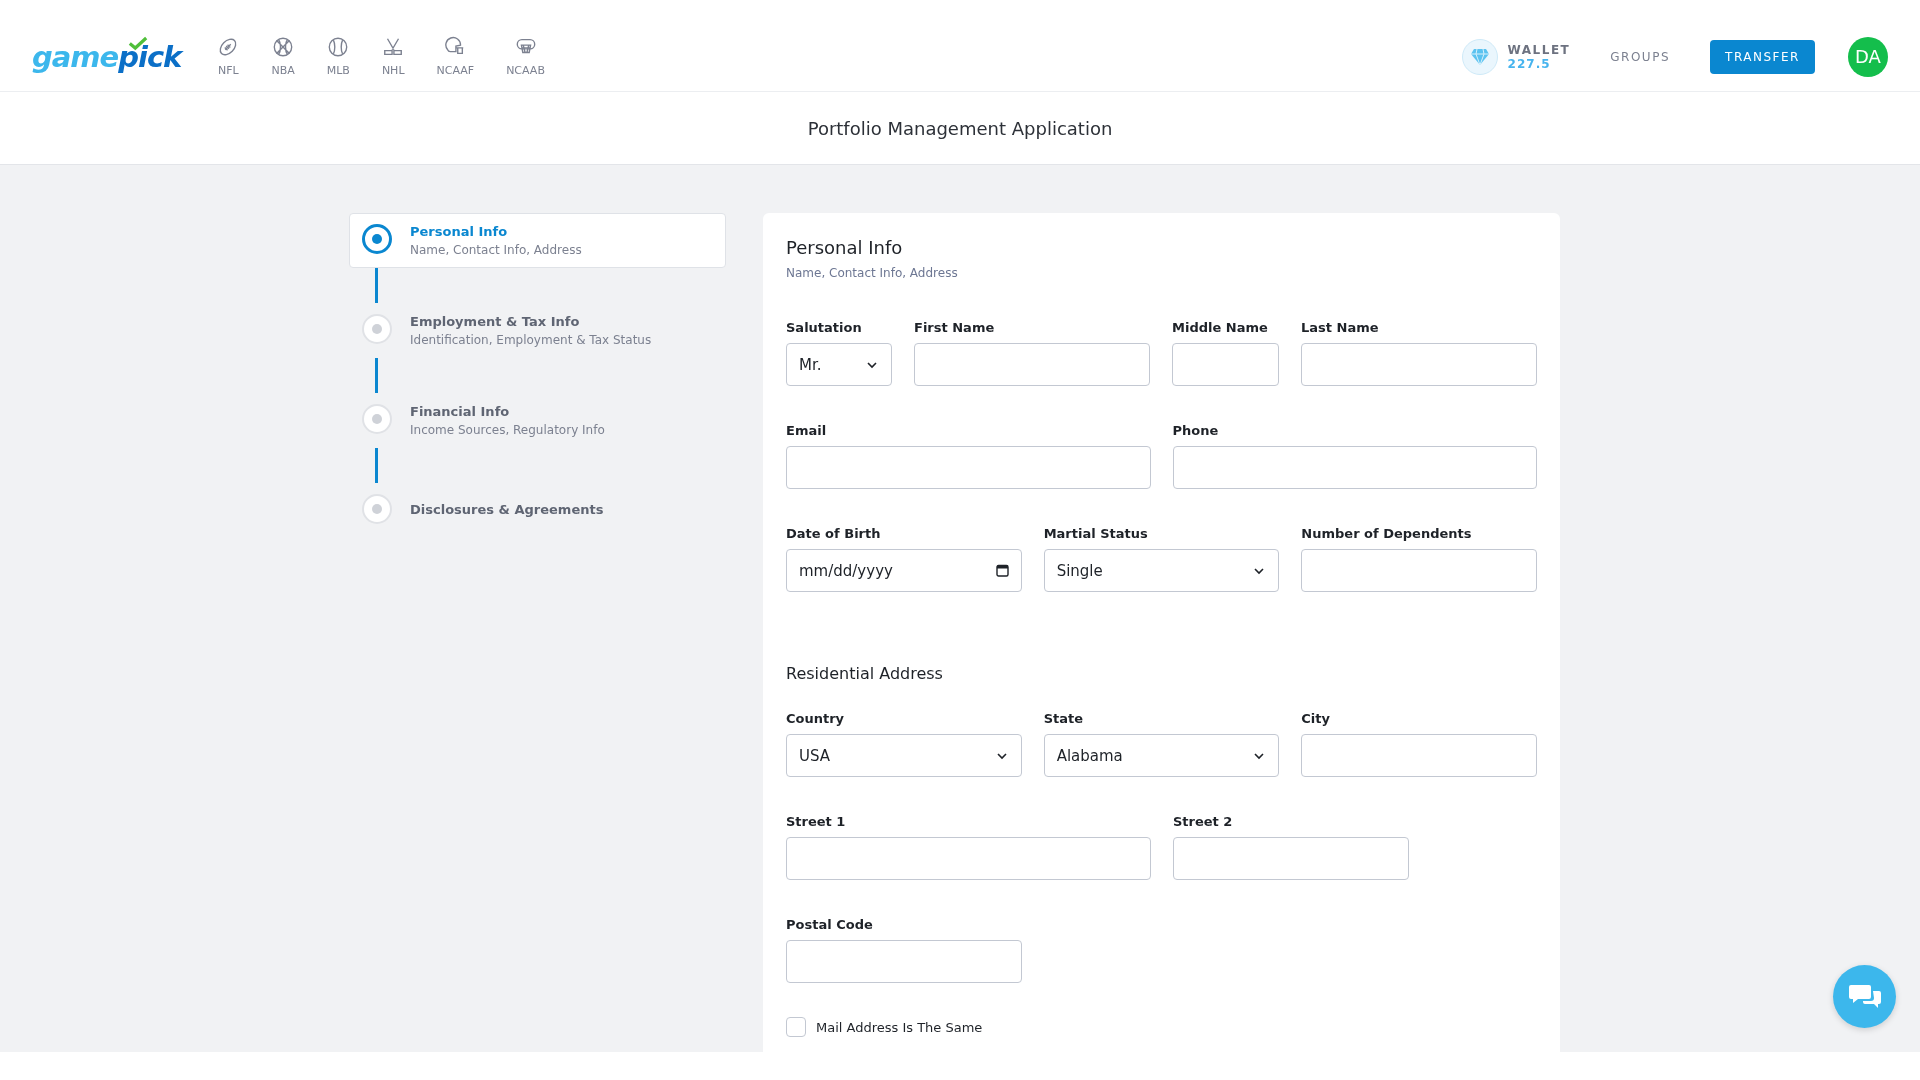  Describe the element at coordinates (872, 273) in the screenshot. I see `form-subtitle: Name, Contact Info, Address` at that location.